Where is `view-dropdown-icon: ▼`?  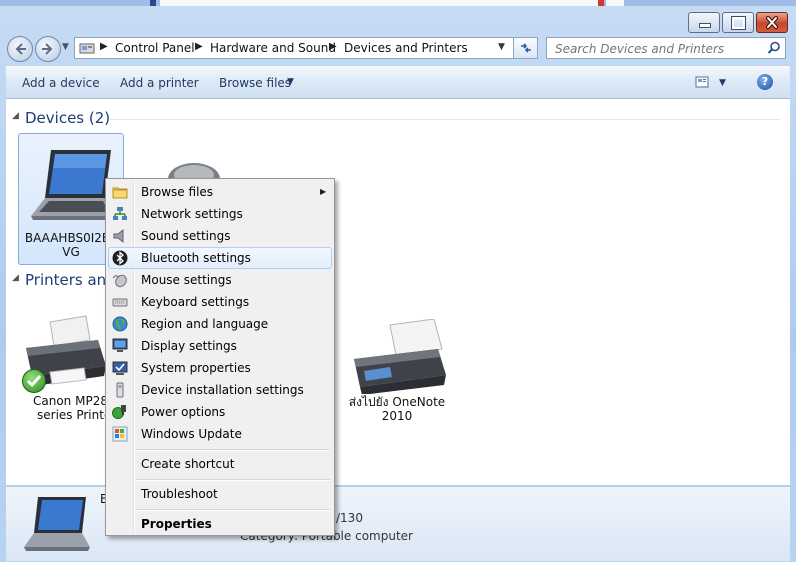 view-dropdown-icon: ▼ is located at coordinates (722, 83).